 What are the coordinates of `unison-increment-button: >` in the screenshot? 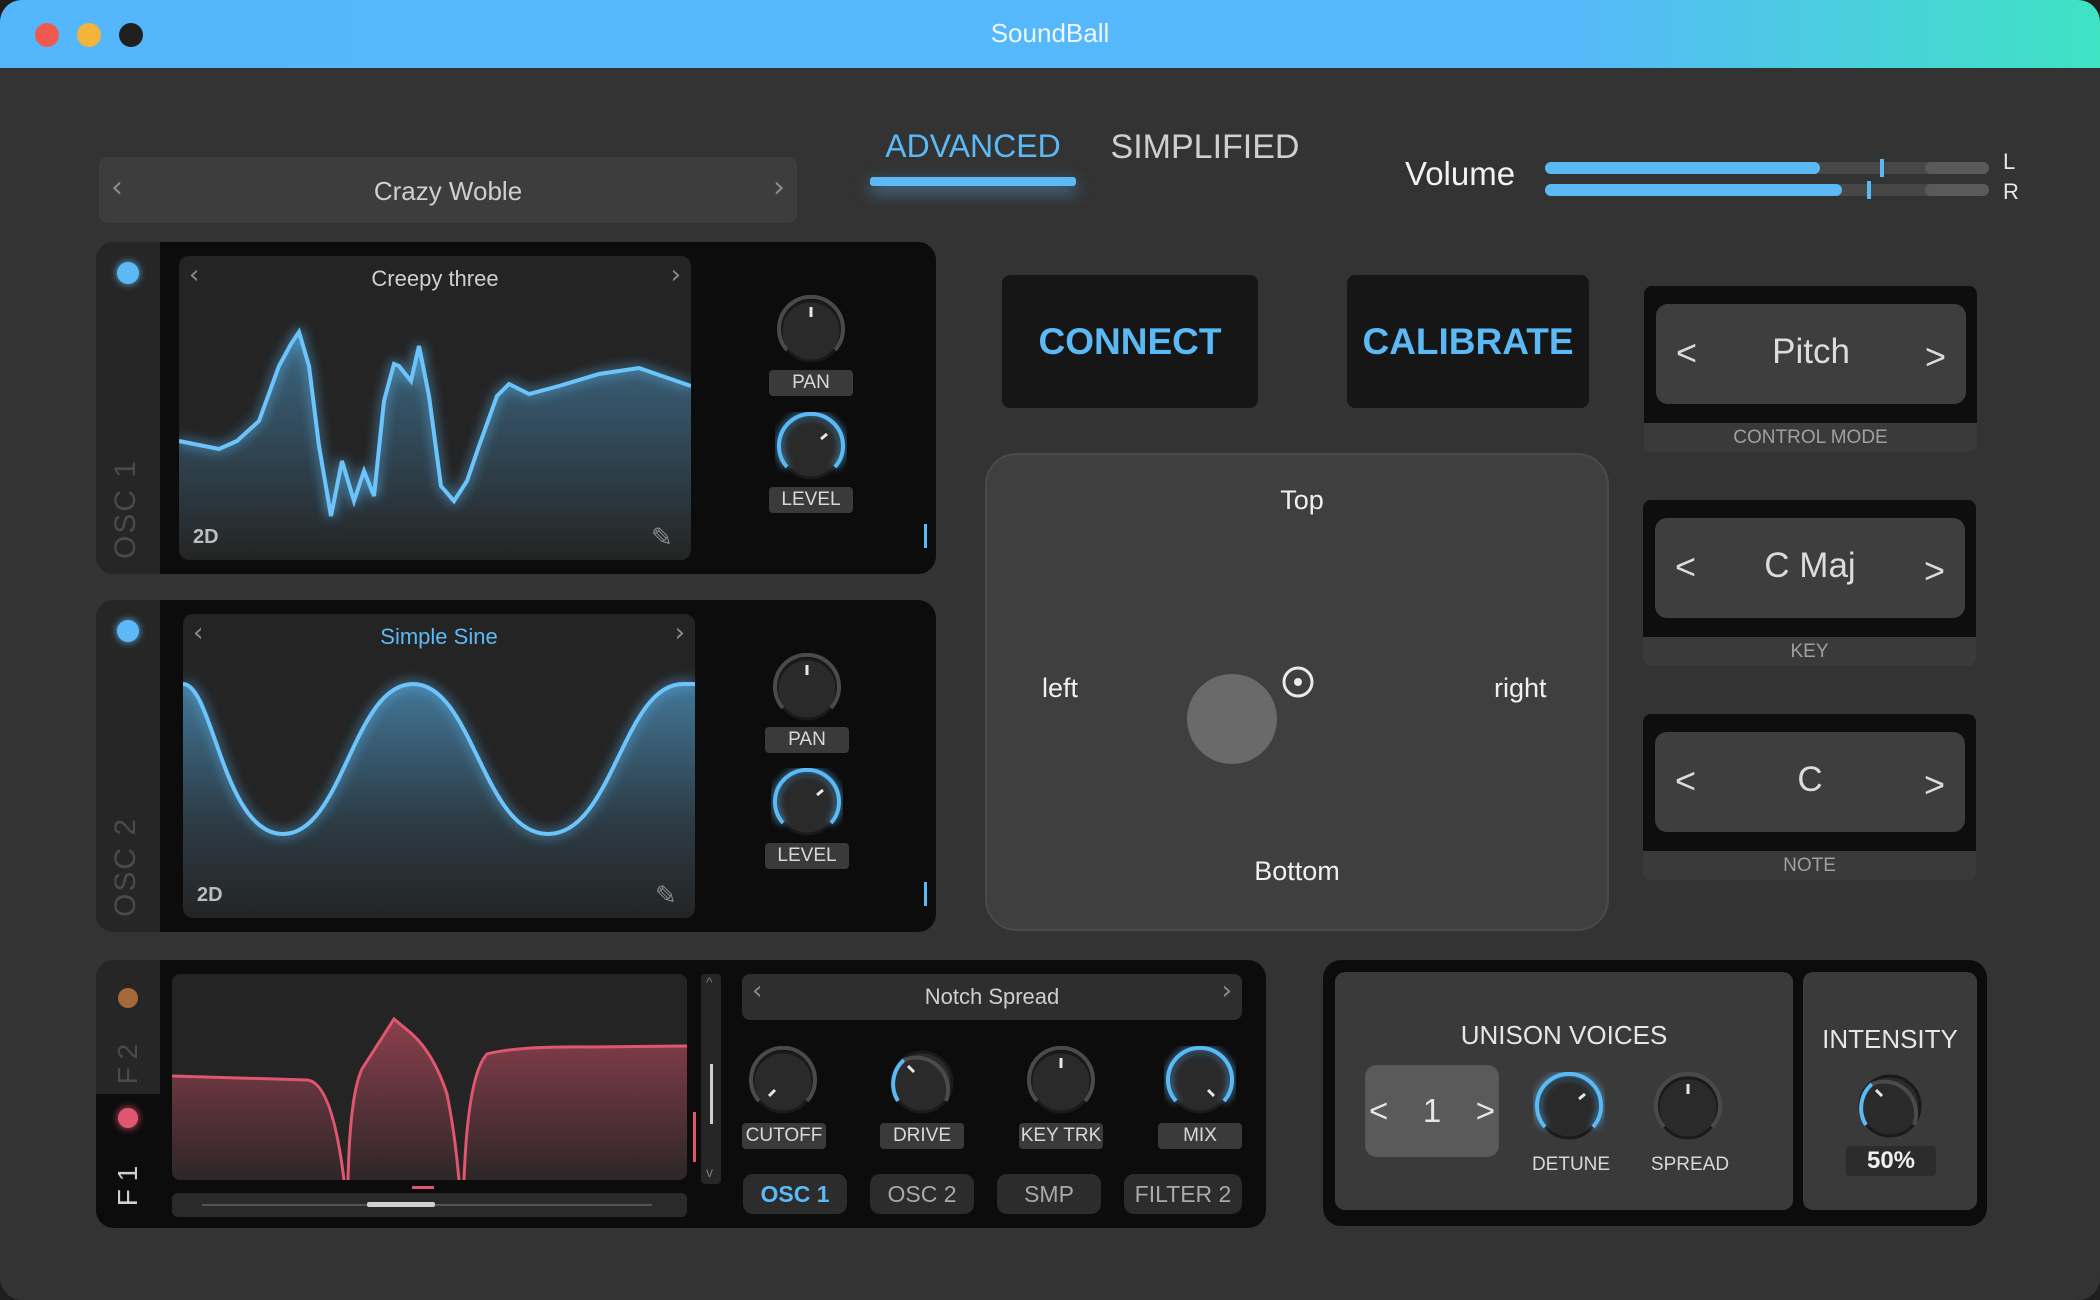 It's located at (1485, 1111).